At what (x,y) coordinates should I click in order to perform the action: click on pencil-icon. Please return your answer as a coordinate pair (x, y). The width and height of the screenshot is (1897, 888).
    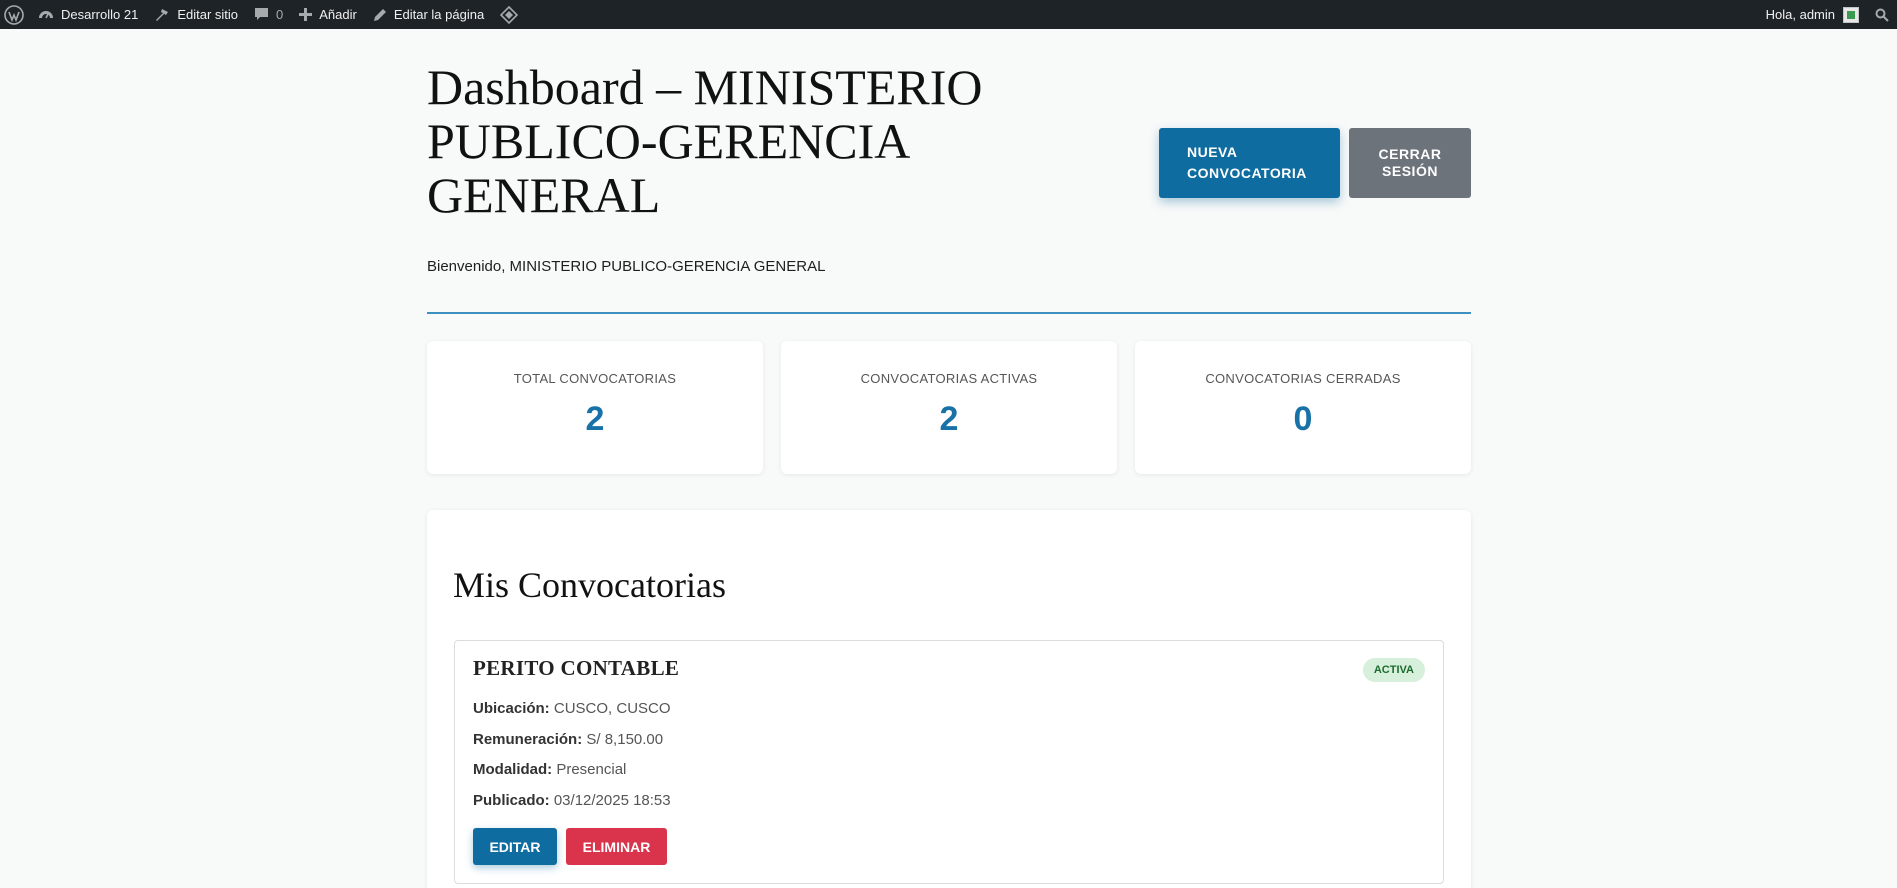
    Looking at the image, I should click on (380, 15).